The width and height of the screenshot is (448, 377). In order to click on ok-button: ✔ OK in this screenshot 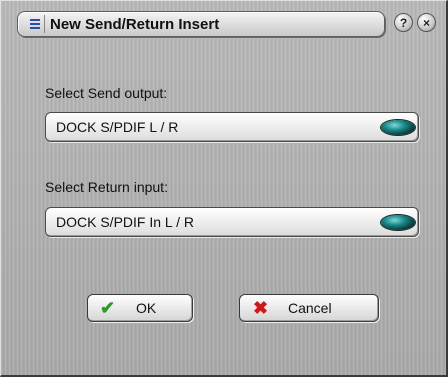, I will do `click(140, 308)`.